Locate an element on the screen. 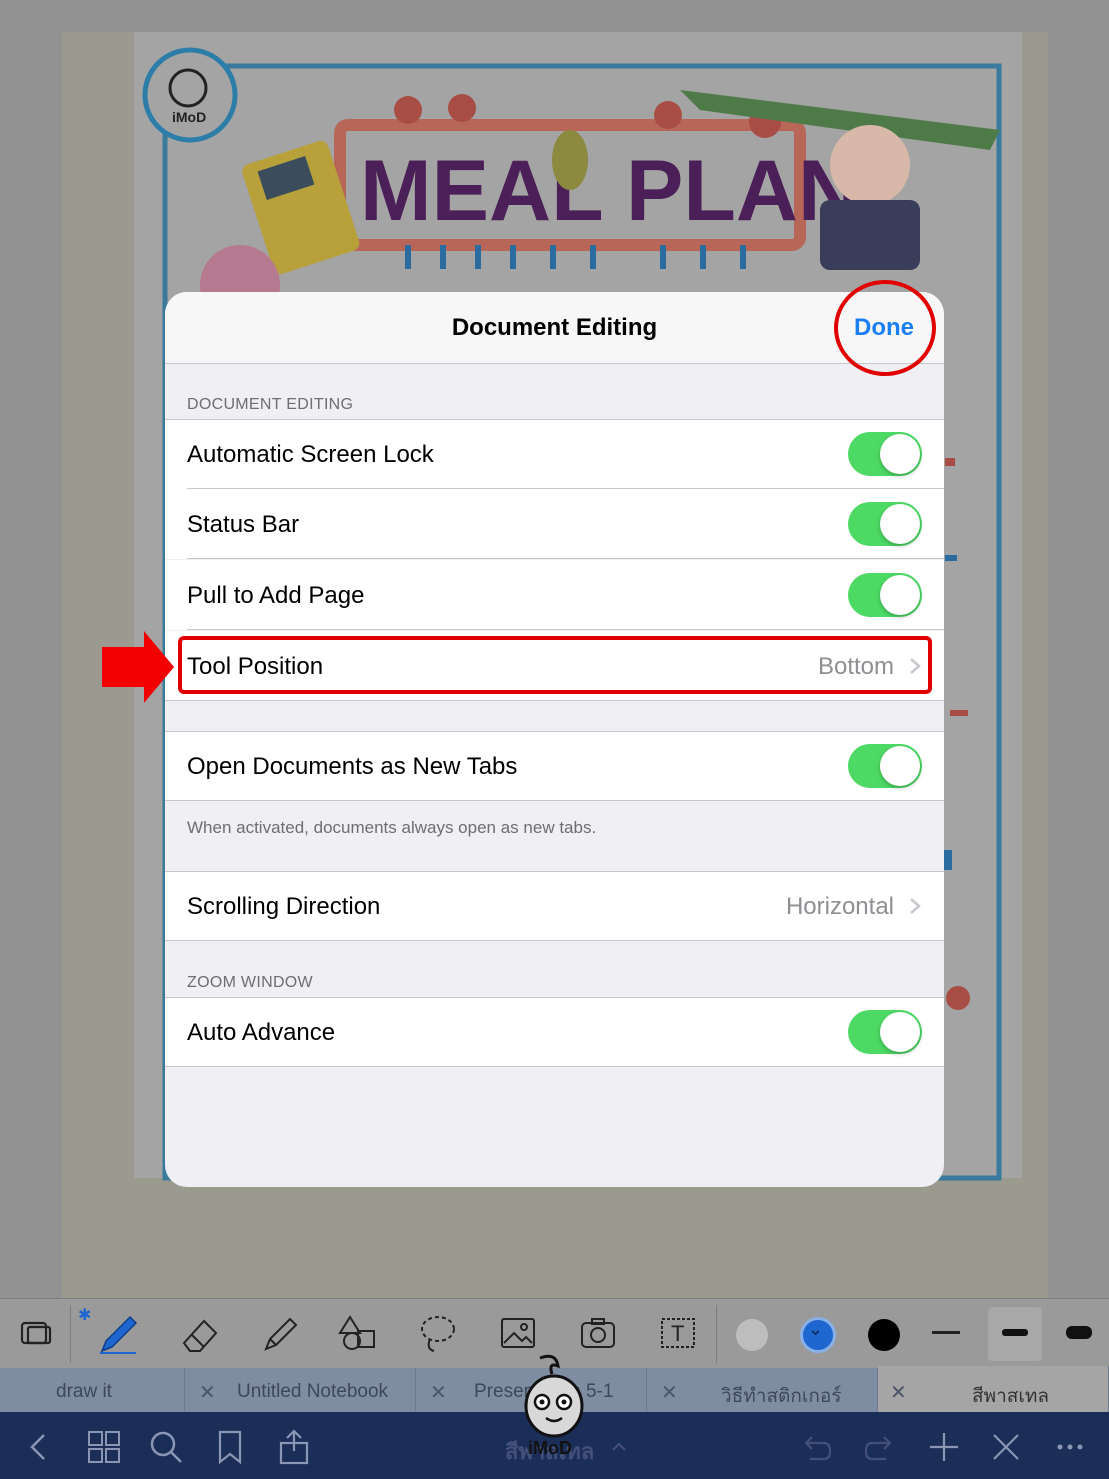 The width and height of the screenshot is (1109, 1479). page-layout-icon is located at coordinates (36, 1333).